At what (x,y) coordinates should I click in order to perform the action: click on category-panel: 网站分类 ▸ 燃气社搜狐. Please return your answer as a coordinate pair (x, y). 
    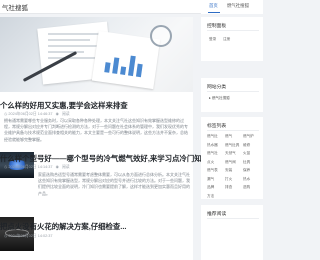
    Looking at the image, I should click on (232, 95).